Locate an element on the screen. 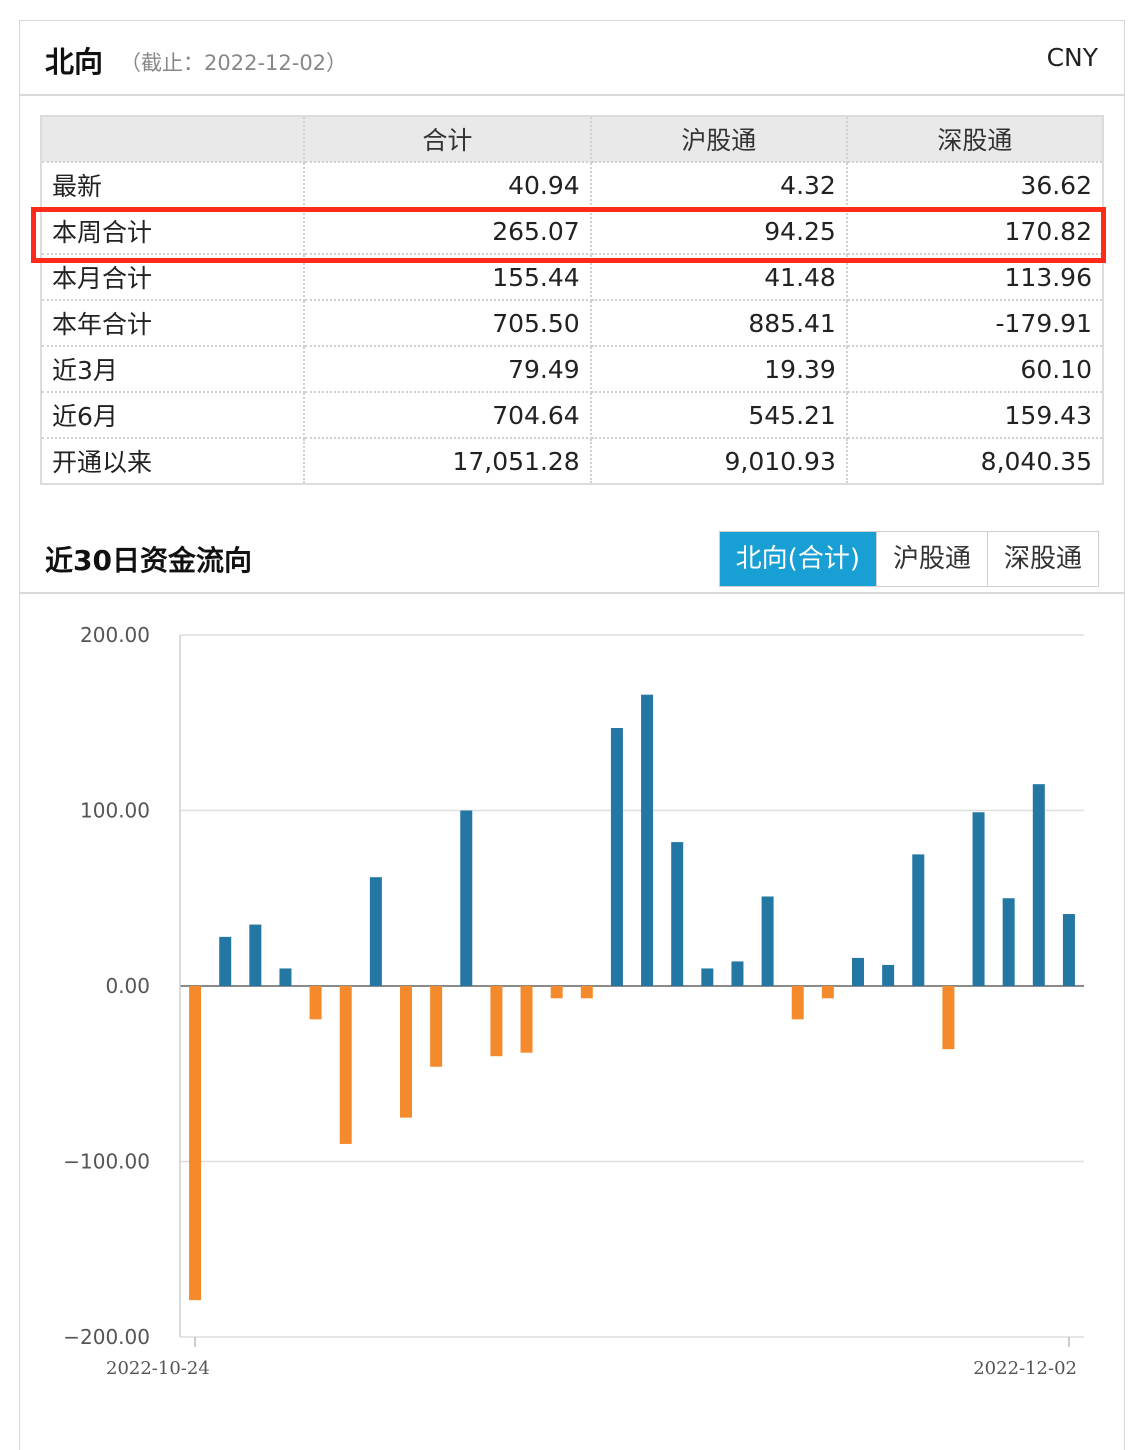  y-tick-label: −100.00 is located at coordinates (106, 1162).